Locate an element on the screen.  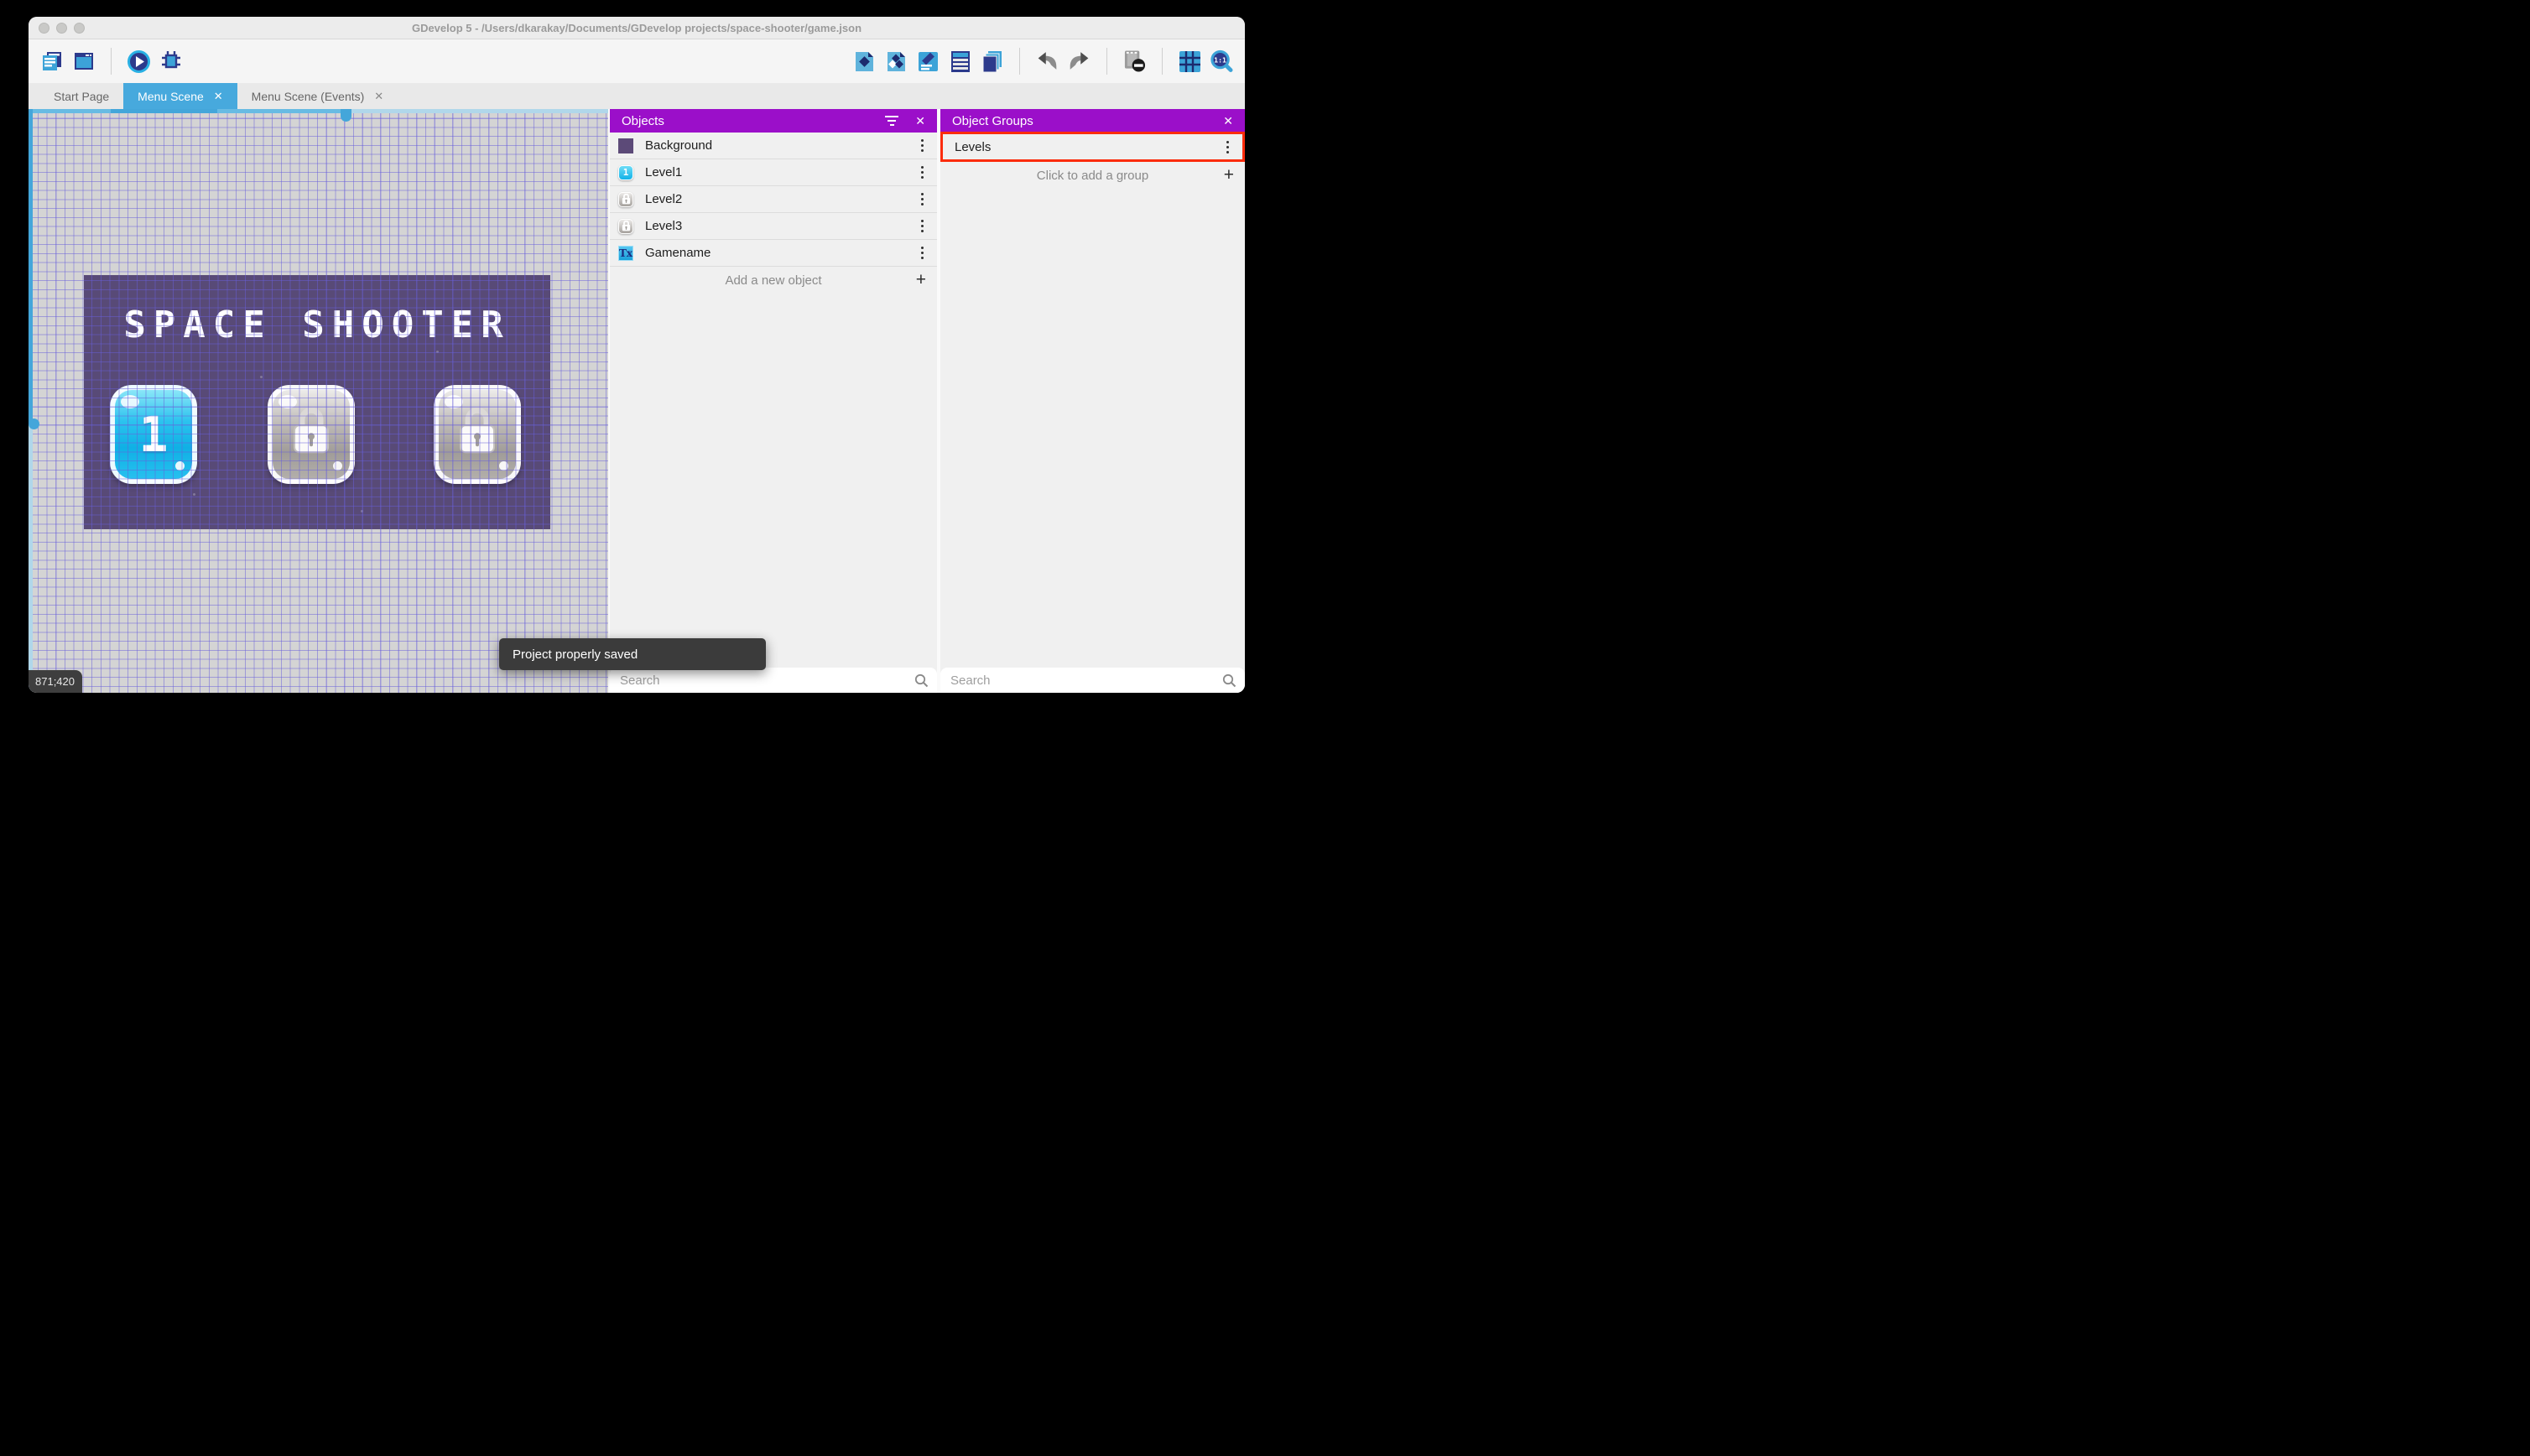
edit-scene-properties-icon is located at coordinates (928, 62).